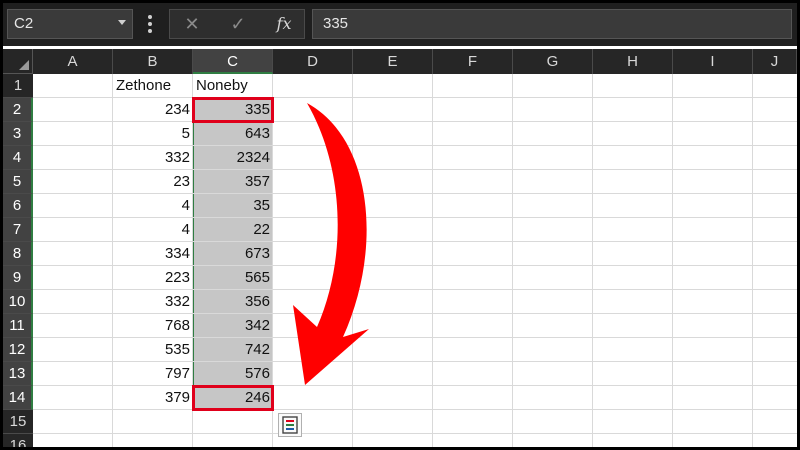 The height and width of the screenshot is (450, 800). I want to click on cell-b9: 223, so click(153, 278).